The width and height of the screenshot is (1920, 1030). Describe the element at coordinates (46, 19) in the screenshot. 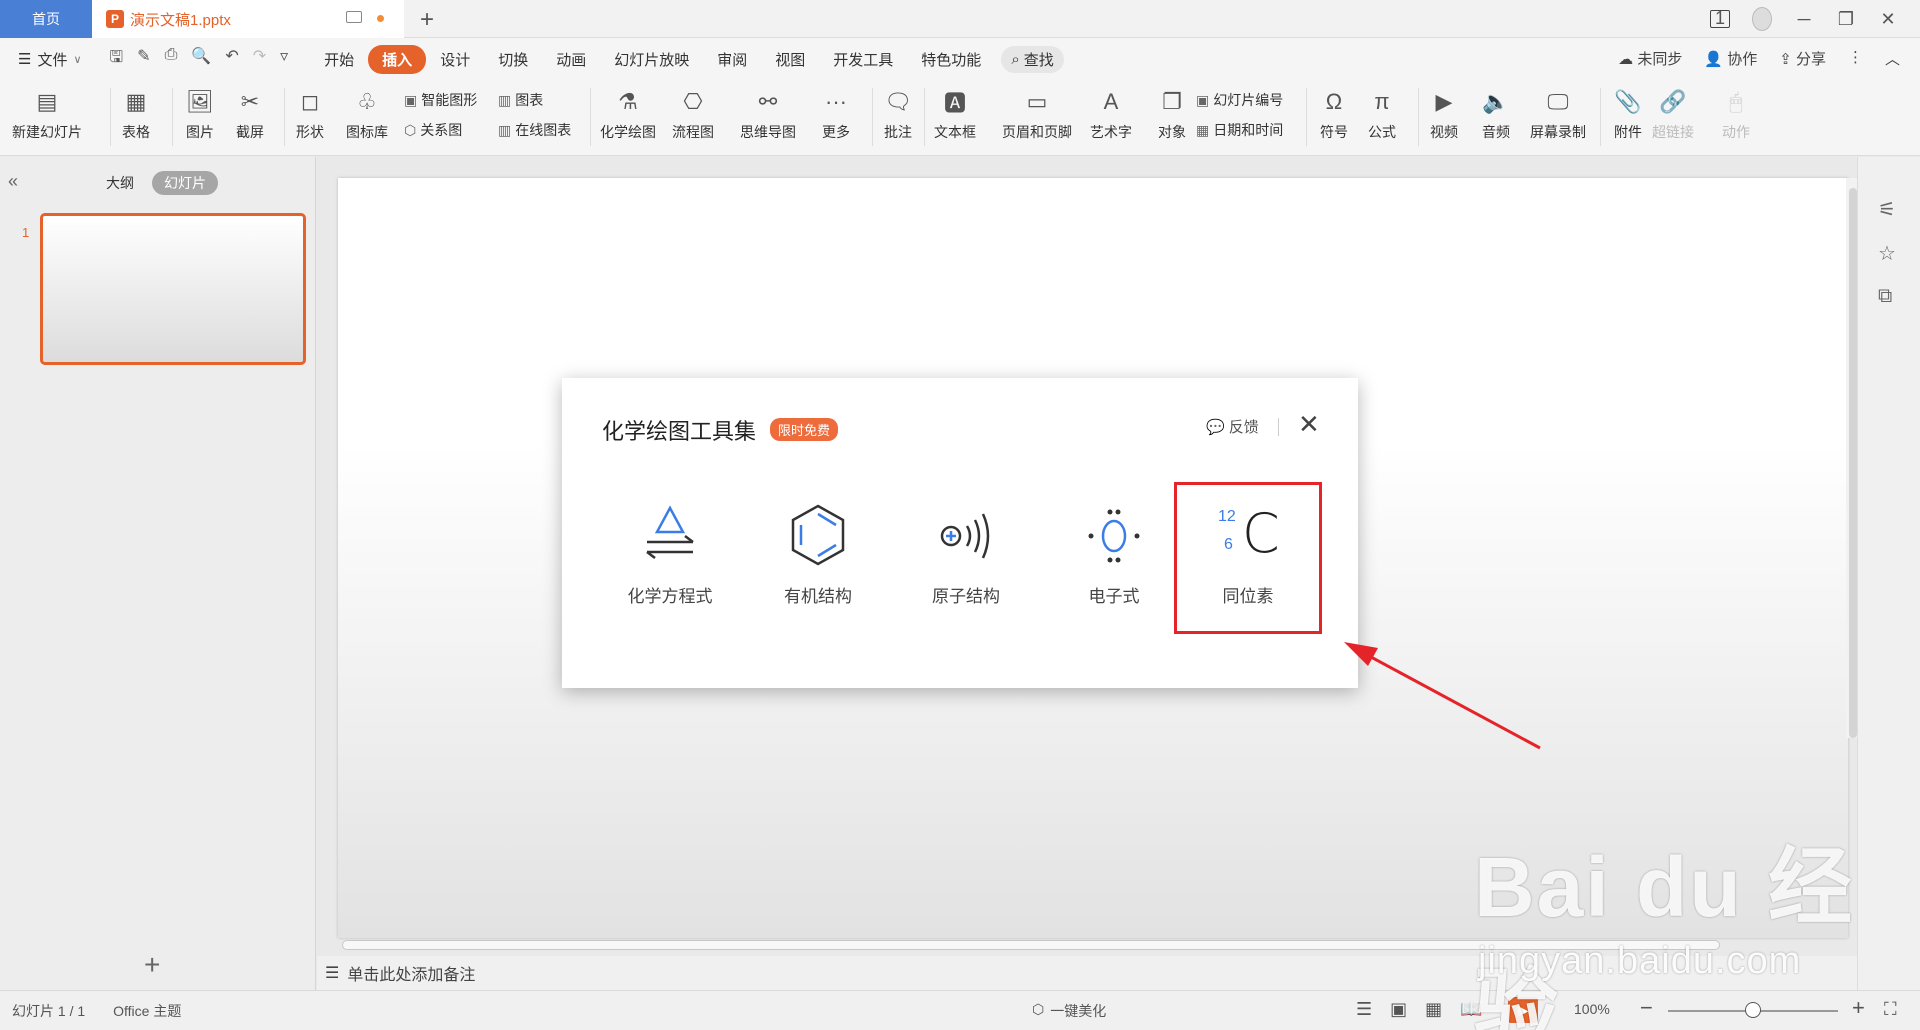

I see `tab-home: 首页` at that location.